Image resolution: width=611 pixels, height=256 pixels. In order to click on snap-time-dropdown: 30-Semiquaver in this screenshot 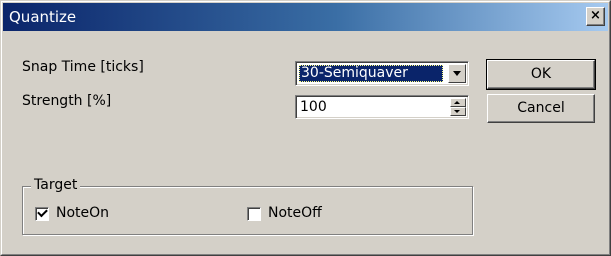, I will do `click(382, 73)`.